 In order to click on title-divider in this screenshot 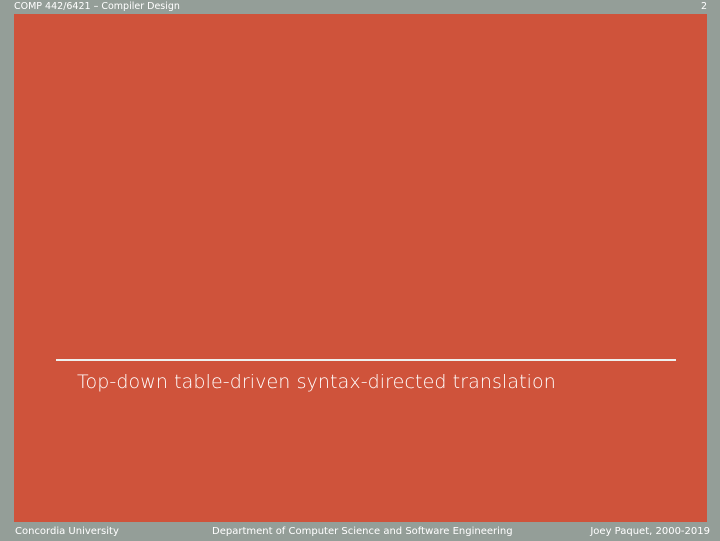, I will do `click(366, 360)`.